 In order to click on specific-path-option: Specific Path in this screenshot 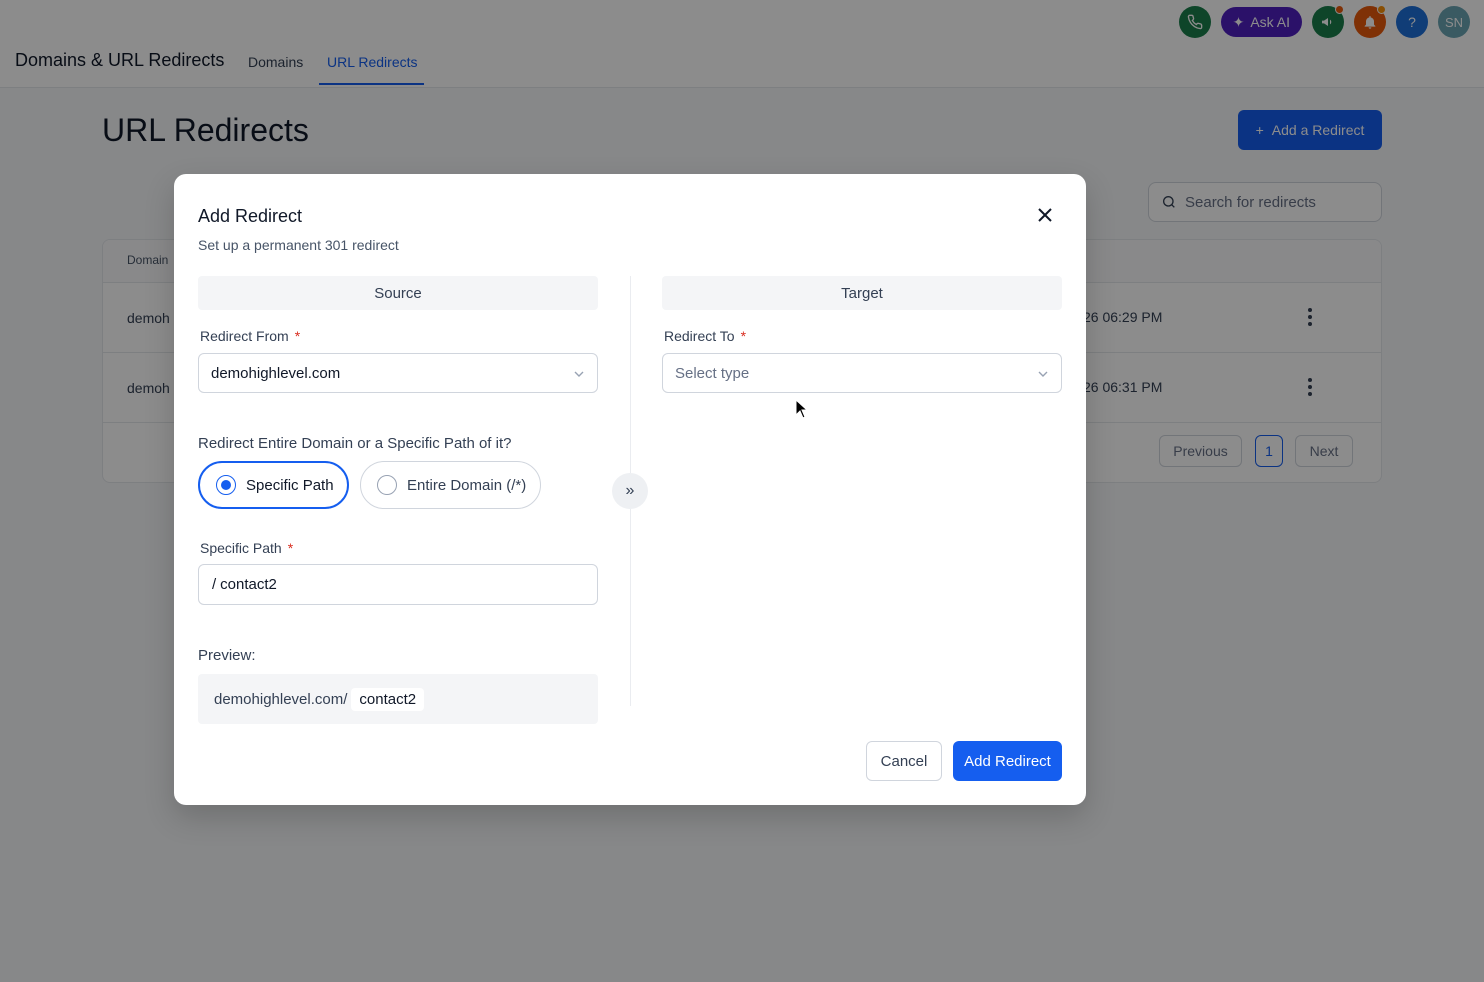, I will do `click(273, 485)`.